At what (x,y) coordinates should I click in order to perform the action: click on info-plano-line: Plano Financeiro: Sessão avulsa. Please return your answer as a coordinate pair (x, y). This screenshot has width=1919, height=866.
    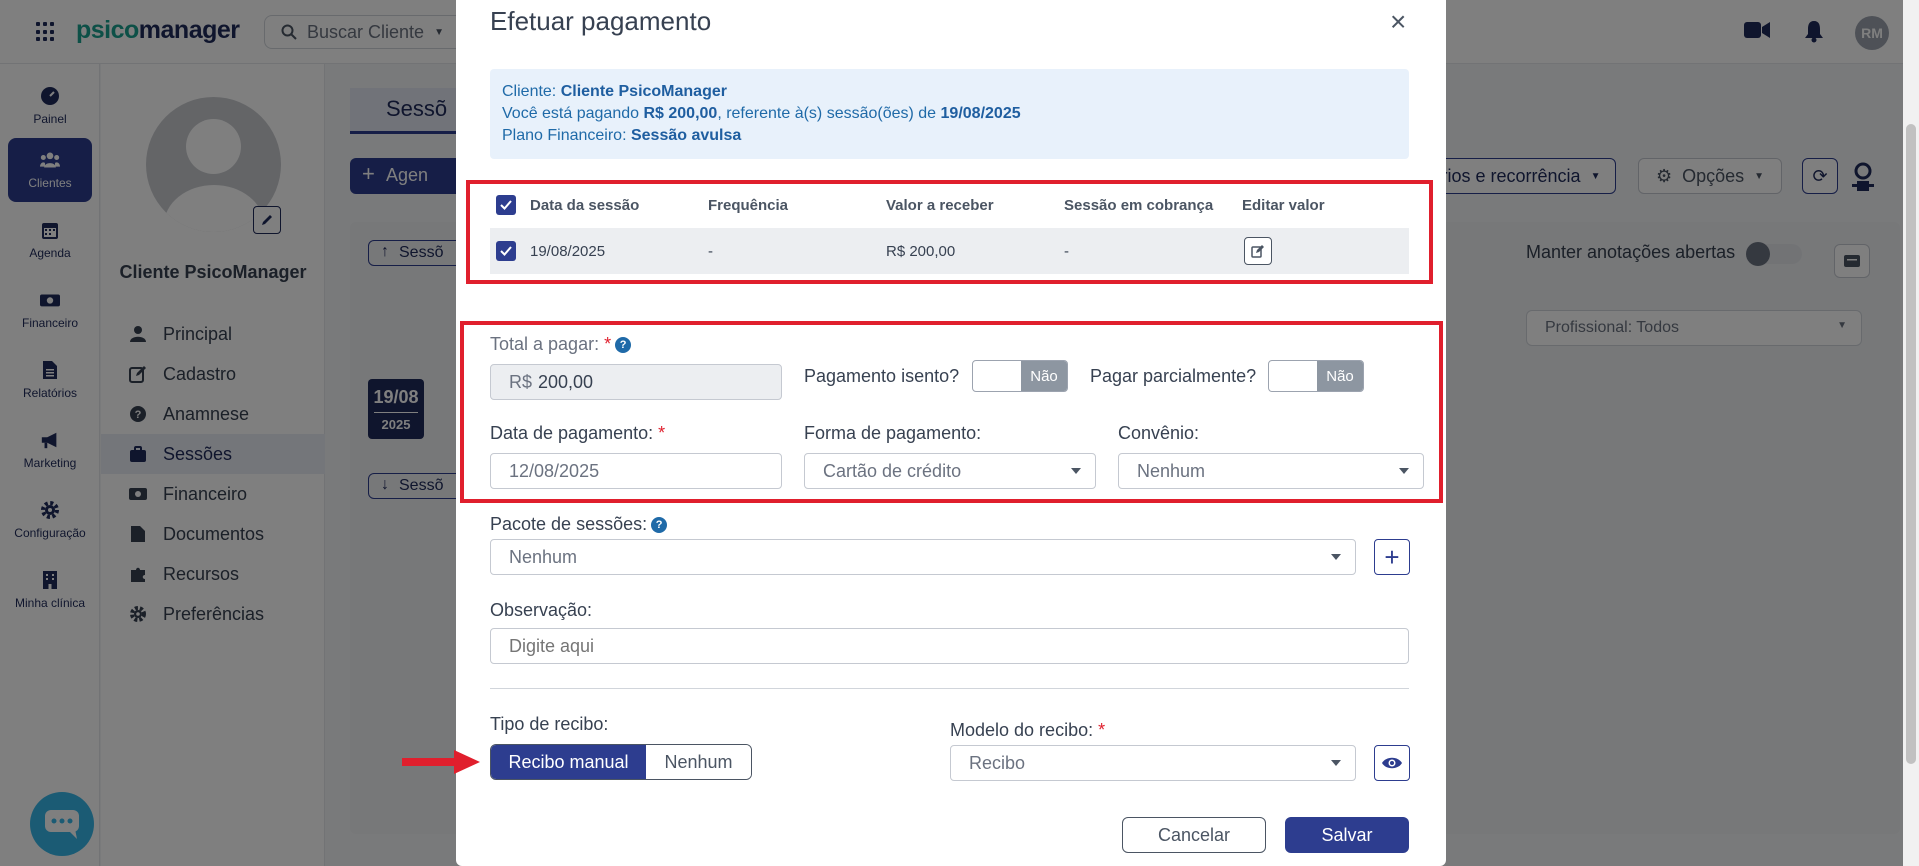
    Looking at the image, I should click on (949, 136).